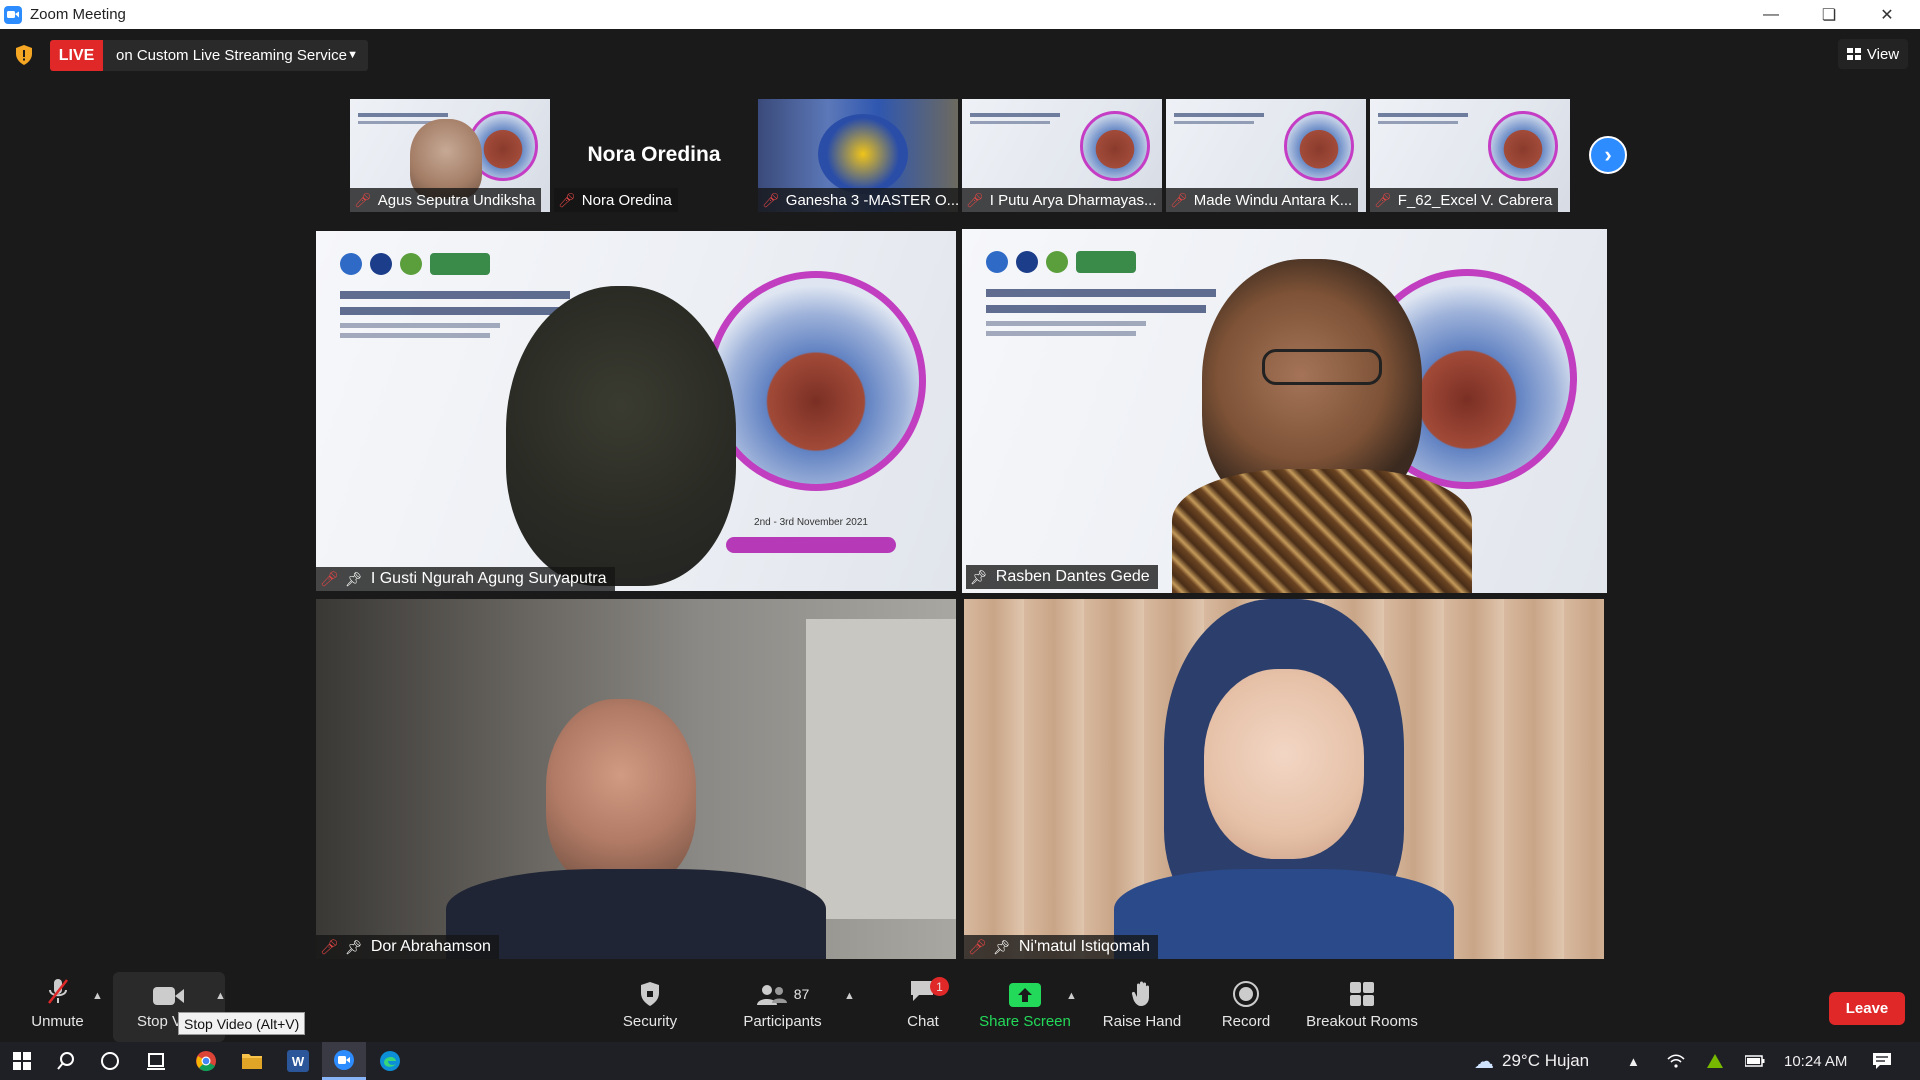 The height and width of the screenshot is (1080, 1920). What do you see at coordinates (66, 1061) in the screenshot?
I see `search-icon` at bounding box center [66, 1061].